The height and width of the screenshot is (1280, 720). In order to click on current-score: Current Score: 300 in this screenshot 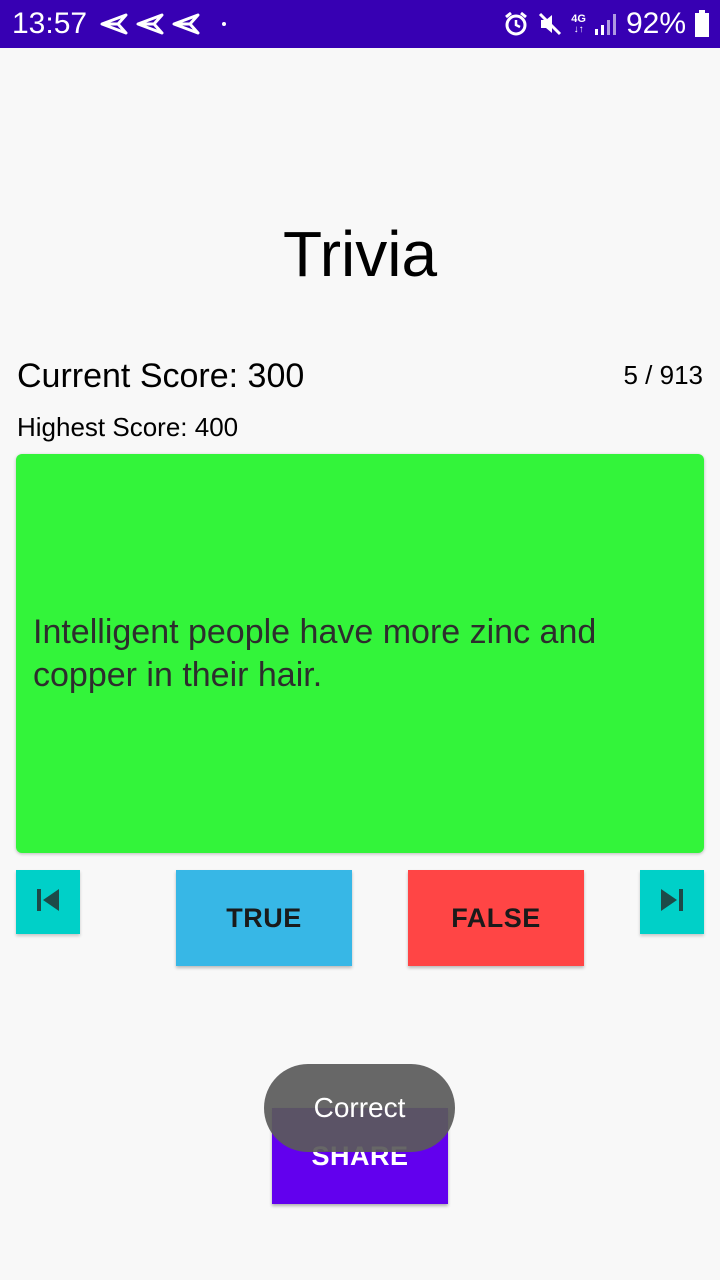, I will do `click(161, 376)`.